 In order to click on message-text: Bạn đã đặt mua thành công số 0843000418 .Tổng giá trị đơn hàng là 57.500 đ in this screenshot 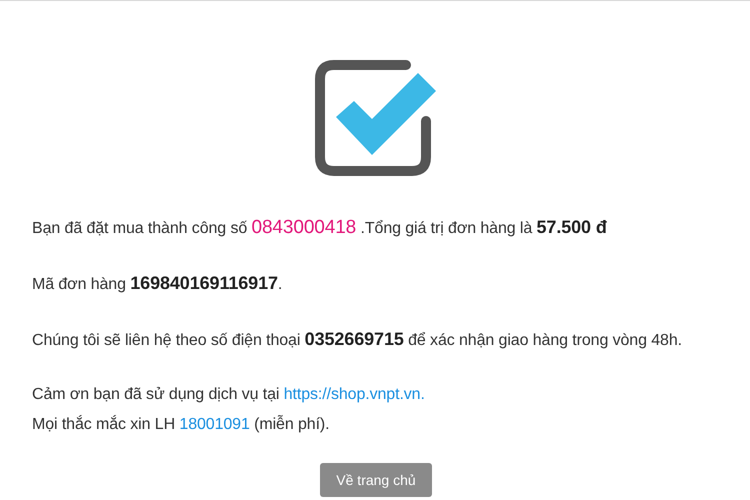, I will do `click(320, 228)`.